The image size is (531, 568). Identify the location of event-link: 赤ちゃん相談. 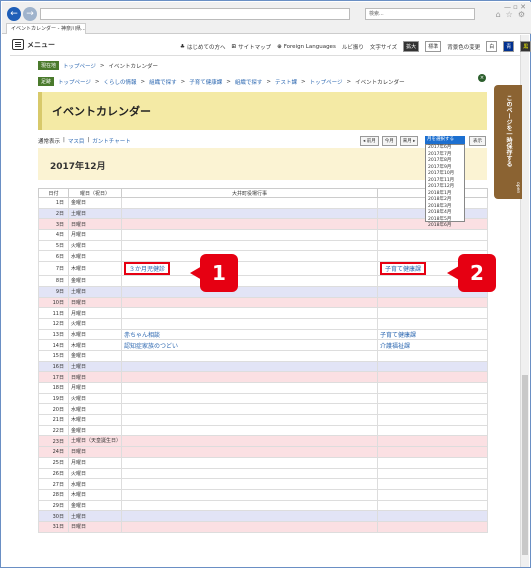
(142, 335).